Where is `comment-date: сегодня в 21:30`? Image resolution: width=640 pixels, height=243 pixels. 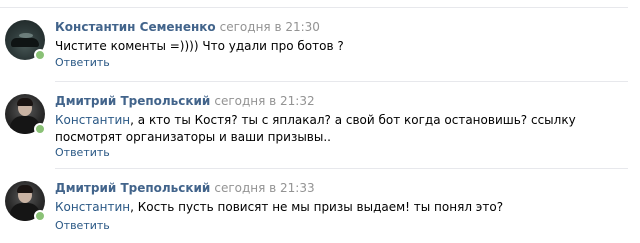
comment-date: сегодня в 21:30 is located at coordinates (270, 27).